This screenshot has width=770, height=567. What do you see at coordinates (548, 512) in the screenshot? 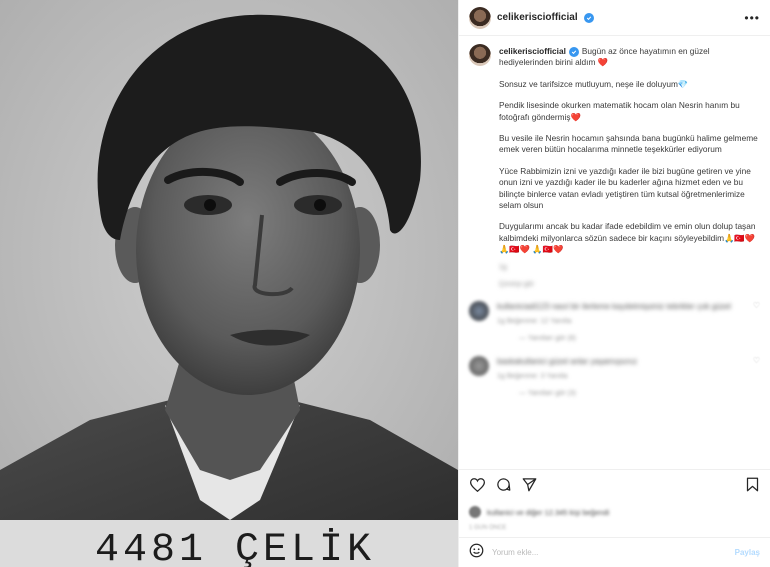
I see `likes-text: kullanici ve diğer 12.345 kişi beğendi` at bounding box center [548, 512].